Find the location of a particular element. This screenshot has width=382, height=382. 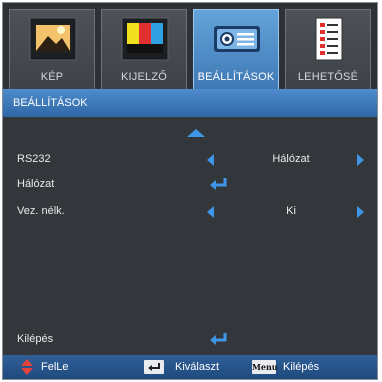

projector-icon is located at coordinates (237, 39).